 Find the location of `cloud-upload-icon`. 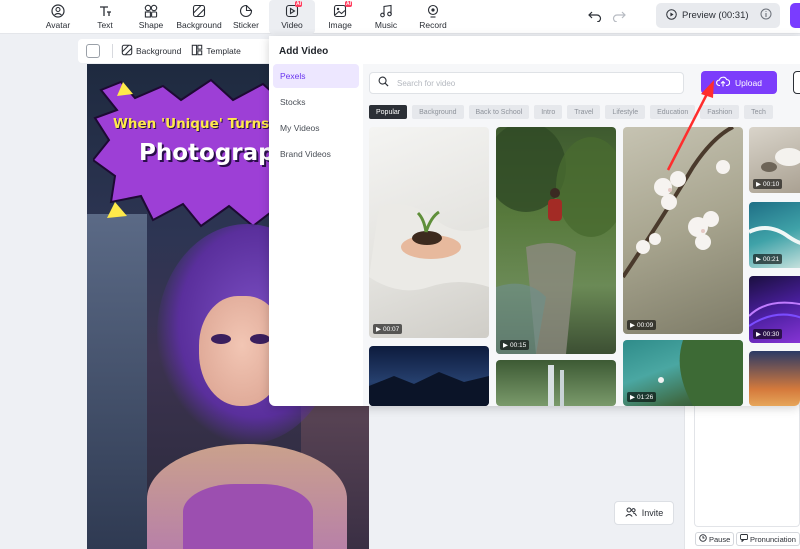

cloud-upload-icon is located at coordinates (723, 82).